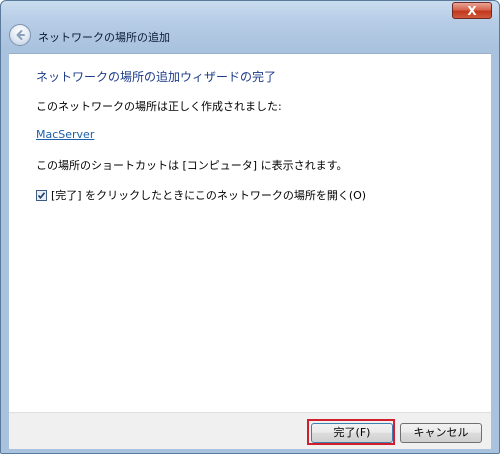  What do you see at coordinates (65, 134) in the screenshot?
I see `network-location-link: MacServer` at bounding box center [65, 134].